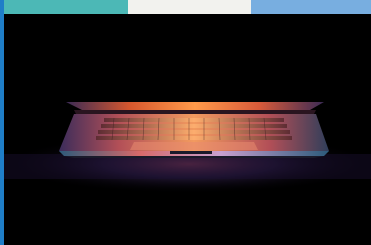 The width and height of the screenshot is (371, 245). I want to click on top-bar-segment-white, so click(189, 7).